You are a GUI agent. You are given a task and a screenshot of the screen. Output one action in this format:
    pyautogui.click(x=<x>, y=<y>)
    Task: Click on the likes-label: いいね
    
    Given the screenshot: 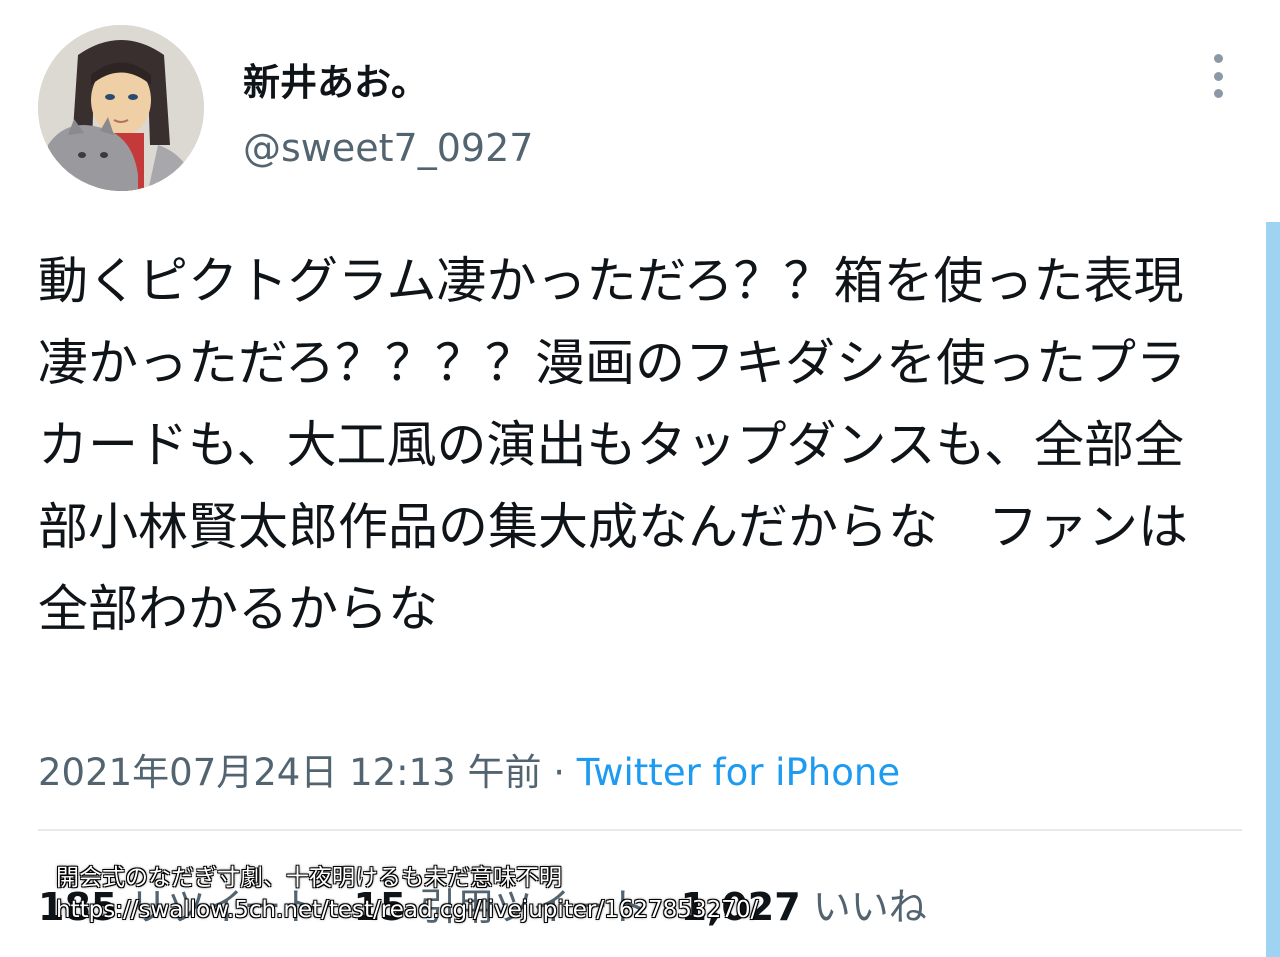 What is the action you would take?
    pyautogui.click(x=869, y=907)
    